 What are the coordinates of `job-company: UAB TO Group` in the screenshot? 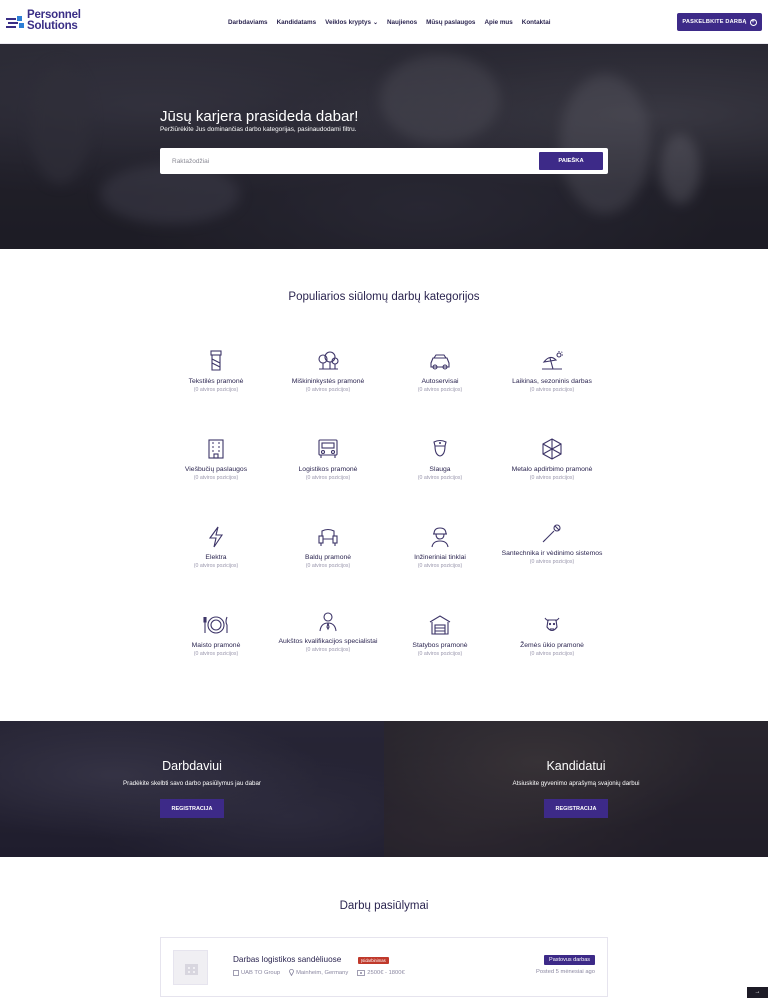 It's located at (256, 972).